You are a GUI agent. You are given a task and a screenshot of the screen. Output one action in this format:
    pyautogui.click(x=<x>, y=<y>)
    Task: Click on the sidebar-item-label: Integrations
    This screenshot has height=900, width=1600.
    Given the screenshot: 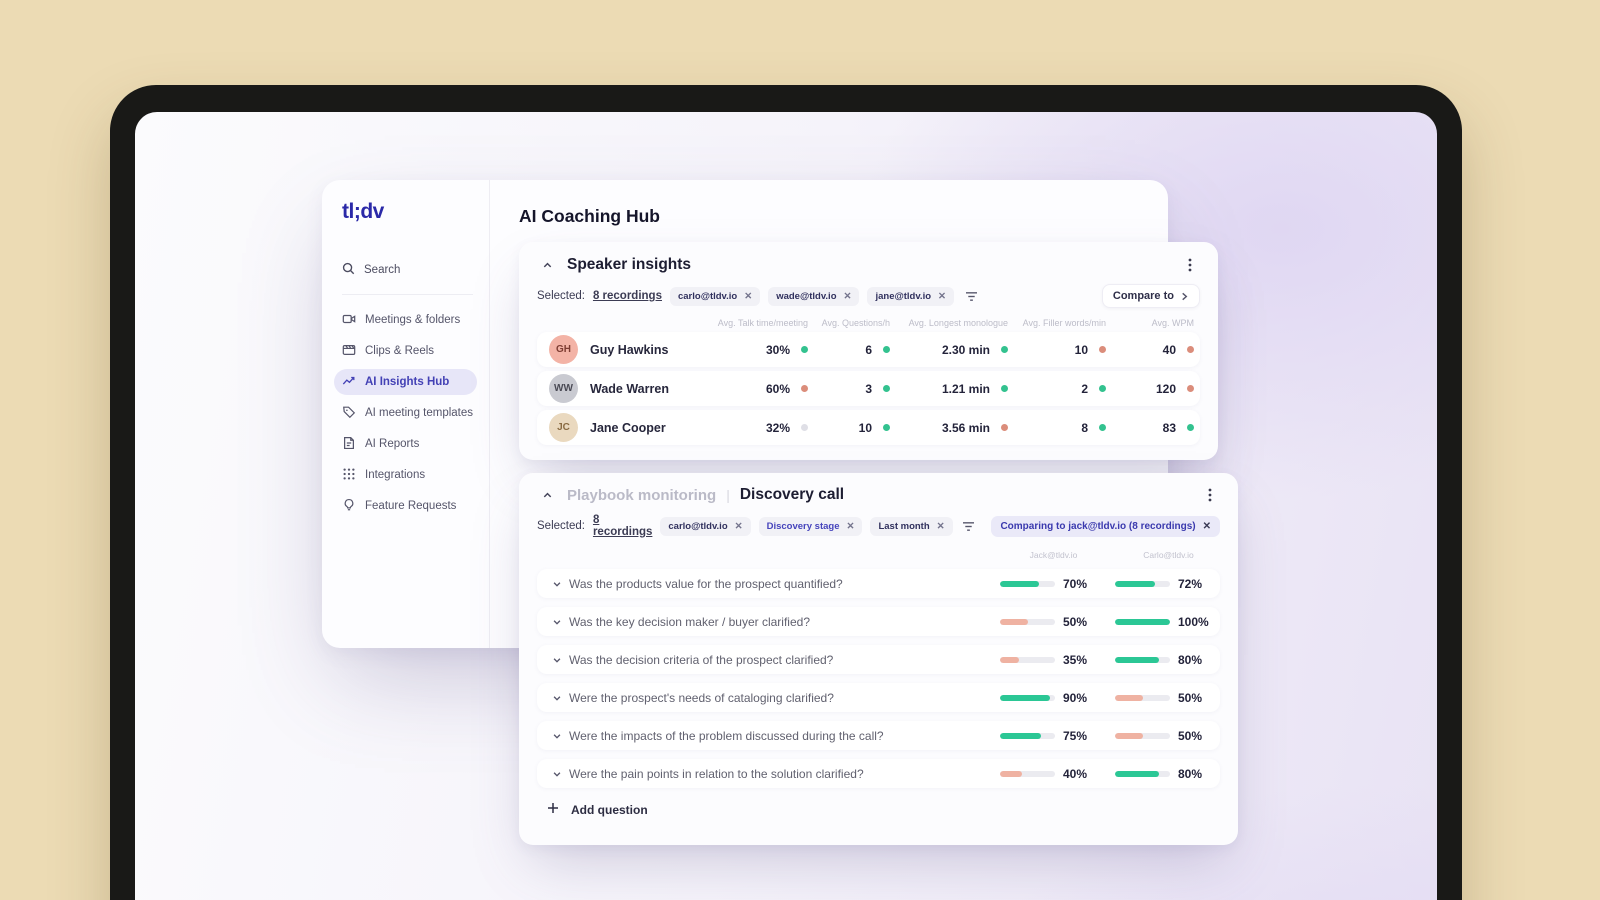 What is the action you would take?
    pyautogui.click(x=395, y=475)
    